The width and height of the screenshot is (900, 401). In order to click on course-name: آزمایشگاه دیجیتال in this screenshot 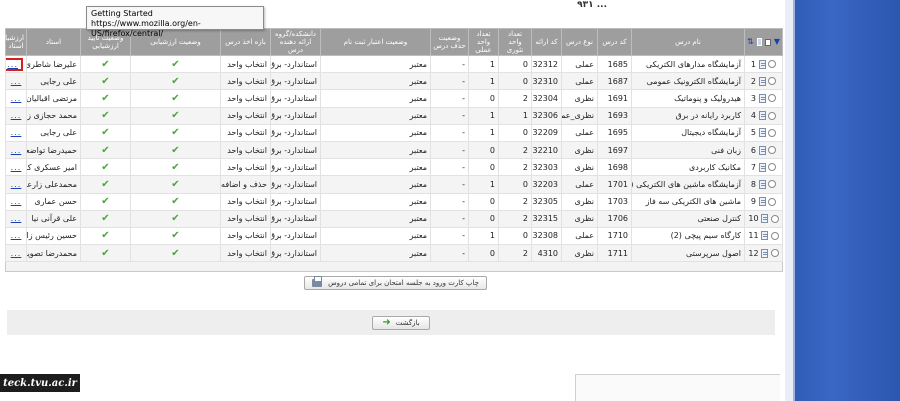, I will do `click(688, 132)`.